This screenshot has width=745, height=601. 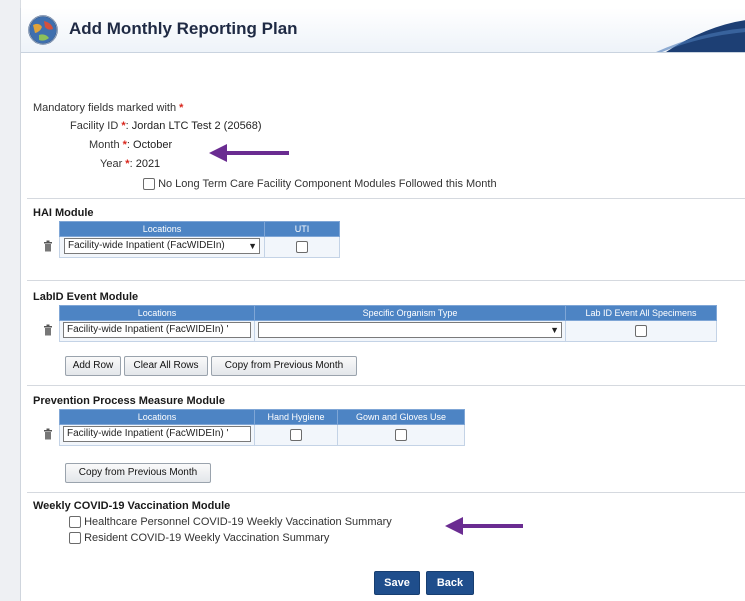 I want to click on prevention-col-gown-gloves: Gown and Gloves Use, so click(x=401, y=417).